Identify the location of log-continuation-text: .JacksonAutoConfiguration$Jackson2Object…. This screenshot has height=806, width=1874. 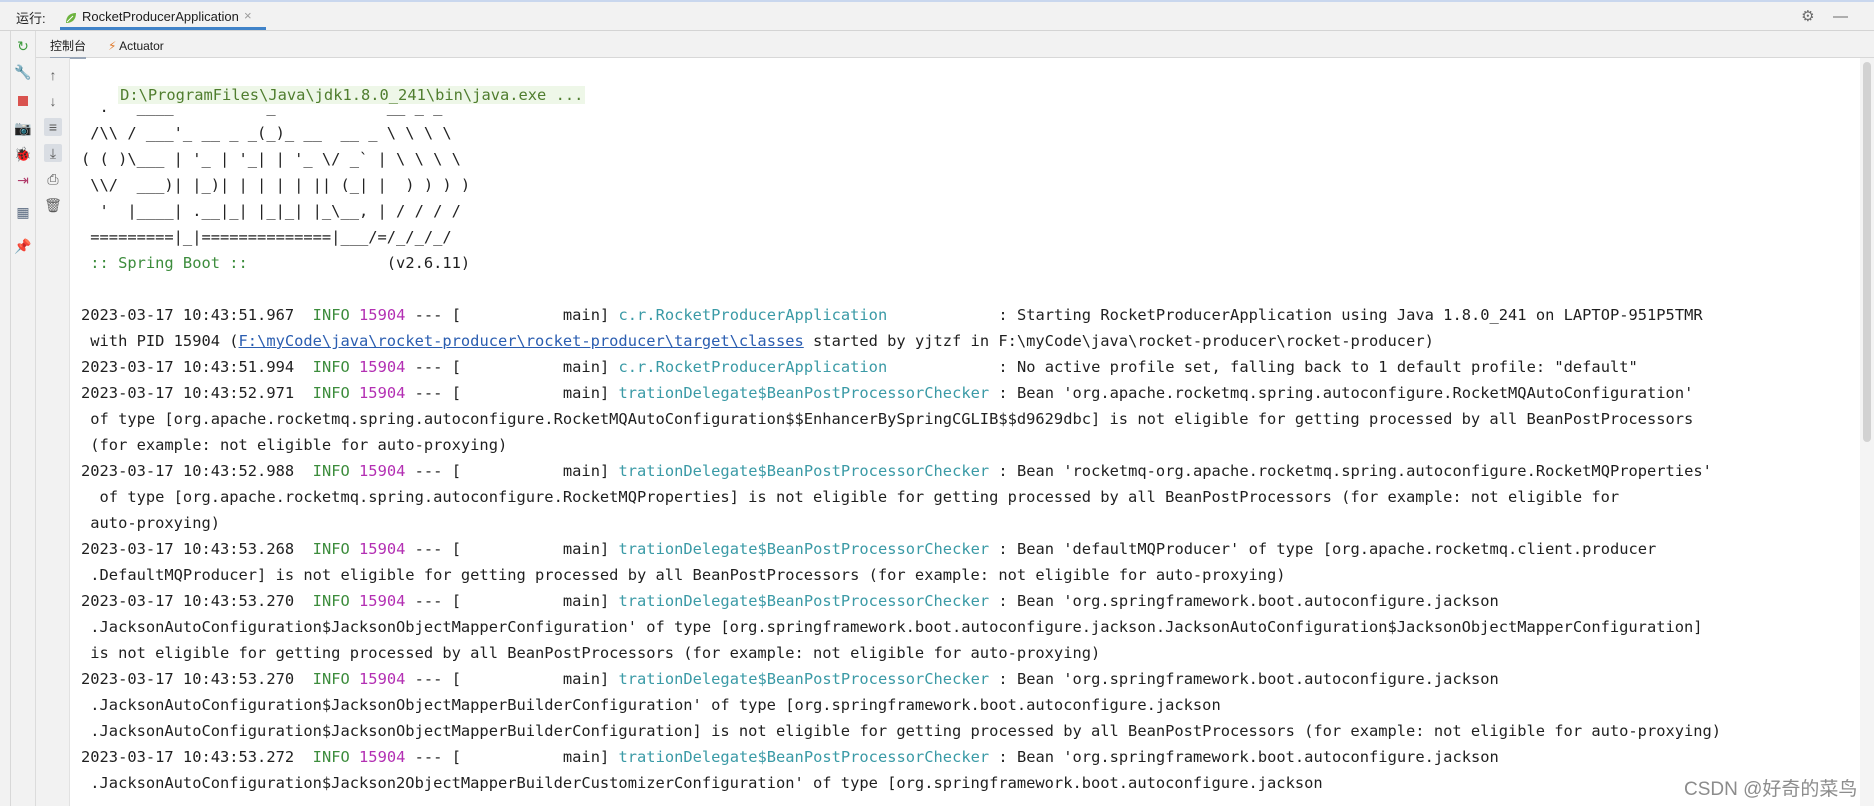
(702, 783).